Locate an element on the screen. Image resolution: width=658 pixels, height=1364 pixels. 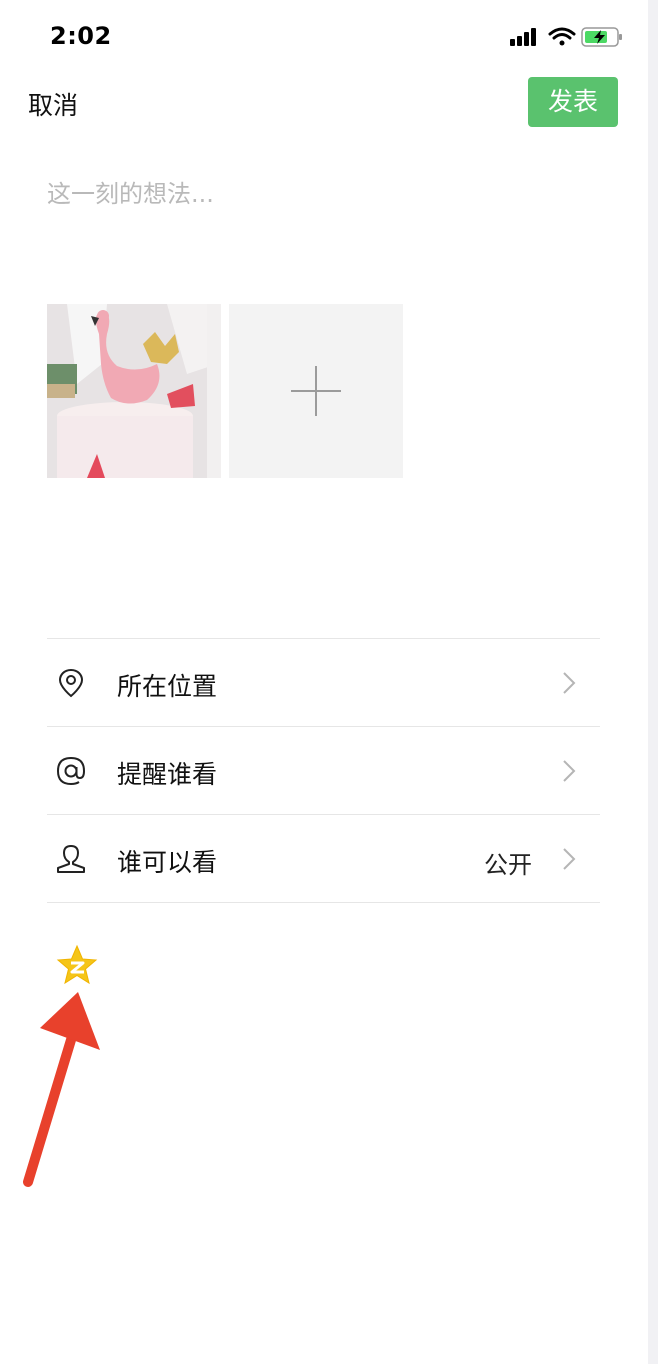
status-icons is located at coordinates (566, 37).